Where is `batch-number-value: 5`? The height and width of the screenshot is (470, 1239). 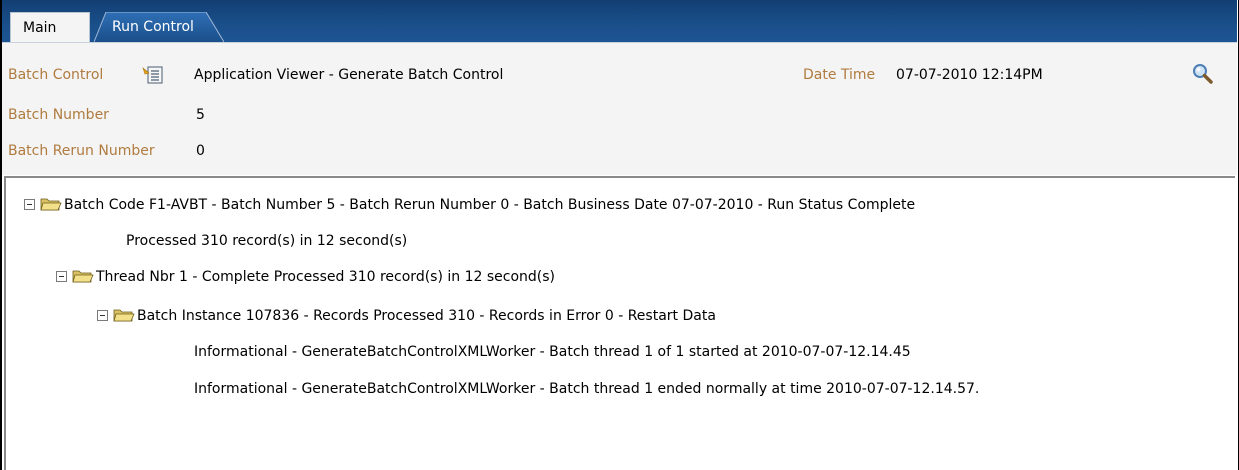 batch-number-value: 5 is located at coordinates (200, 115).